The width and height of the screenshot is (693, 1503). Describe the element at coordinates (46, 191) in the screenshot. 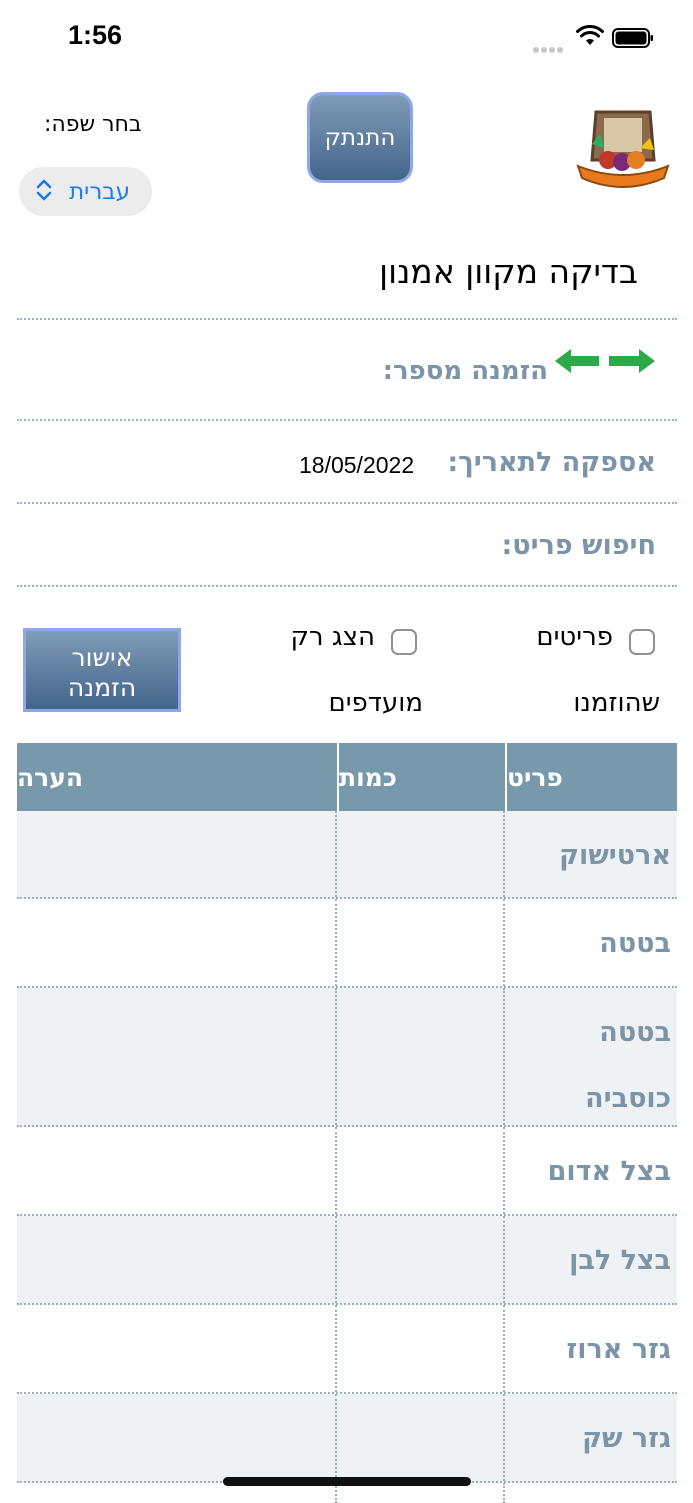

I see `chevron-up-down-icon` at that location.